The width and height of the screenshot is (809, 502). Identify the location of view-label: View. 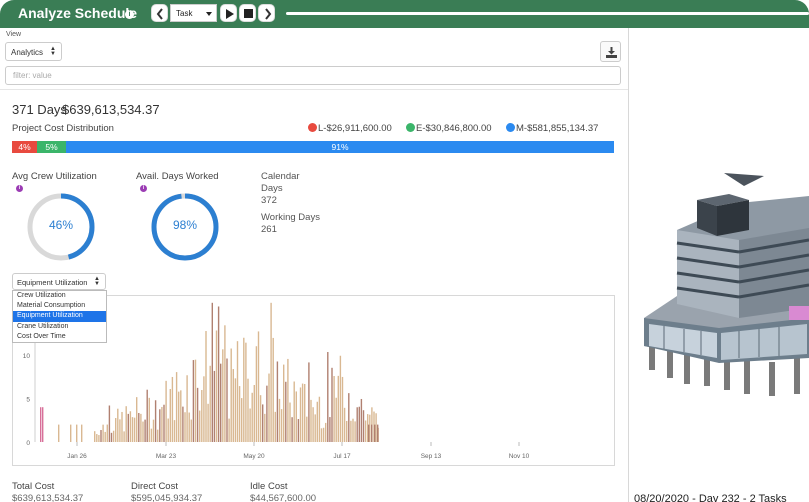
(14, 34).